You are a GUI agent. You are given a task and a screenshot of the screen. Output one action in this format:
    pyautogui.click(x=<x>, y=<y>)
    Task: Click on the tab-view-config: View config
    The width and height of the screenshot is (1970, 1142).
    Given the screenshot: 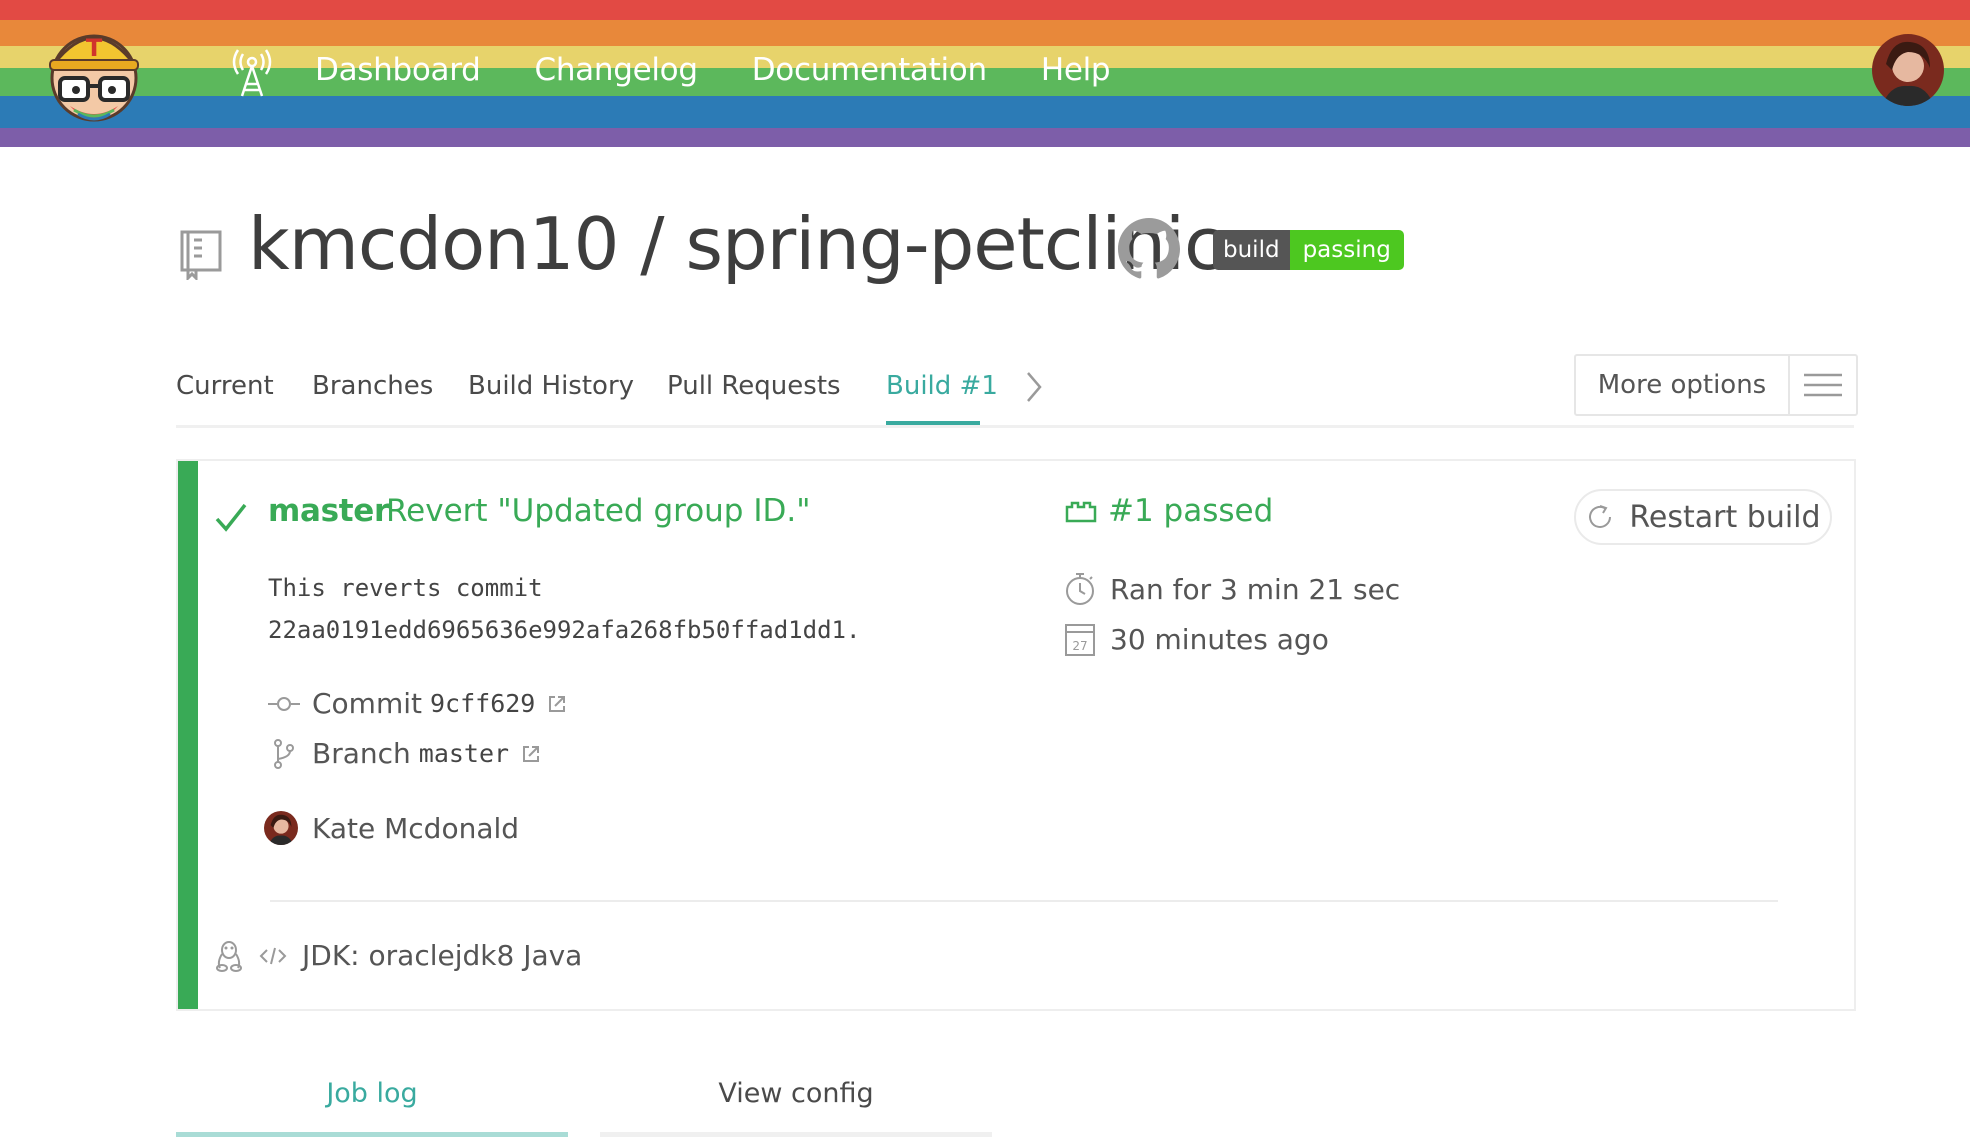 What is the action you would take?
    pyautogui.click(x=796, y=1093)
    